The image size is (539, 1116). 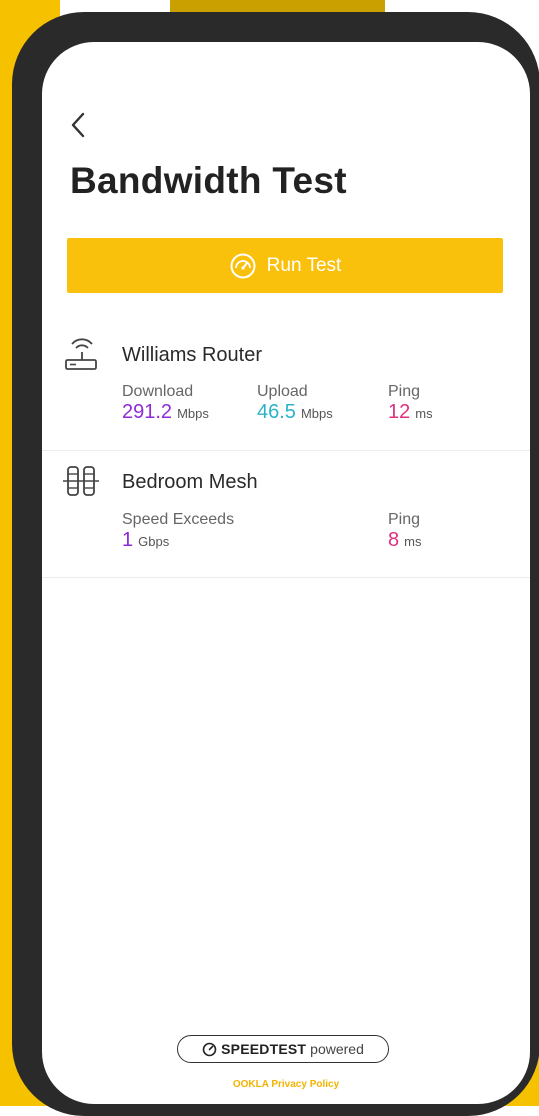 What do you see at coordinates (264, 1049) in the screenshot?
I see `speedtest-brand: SPEEDTEST` at bounding box center [264, 1049].